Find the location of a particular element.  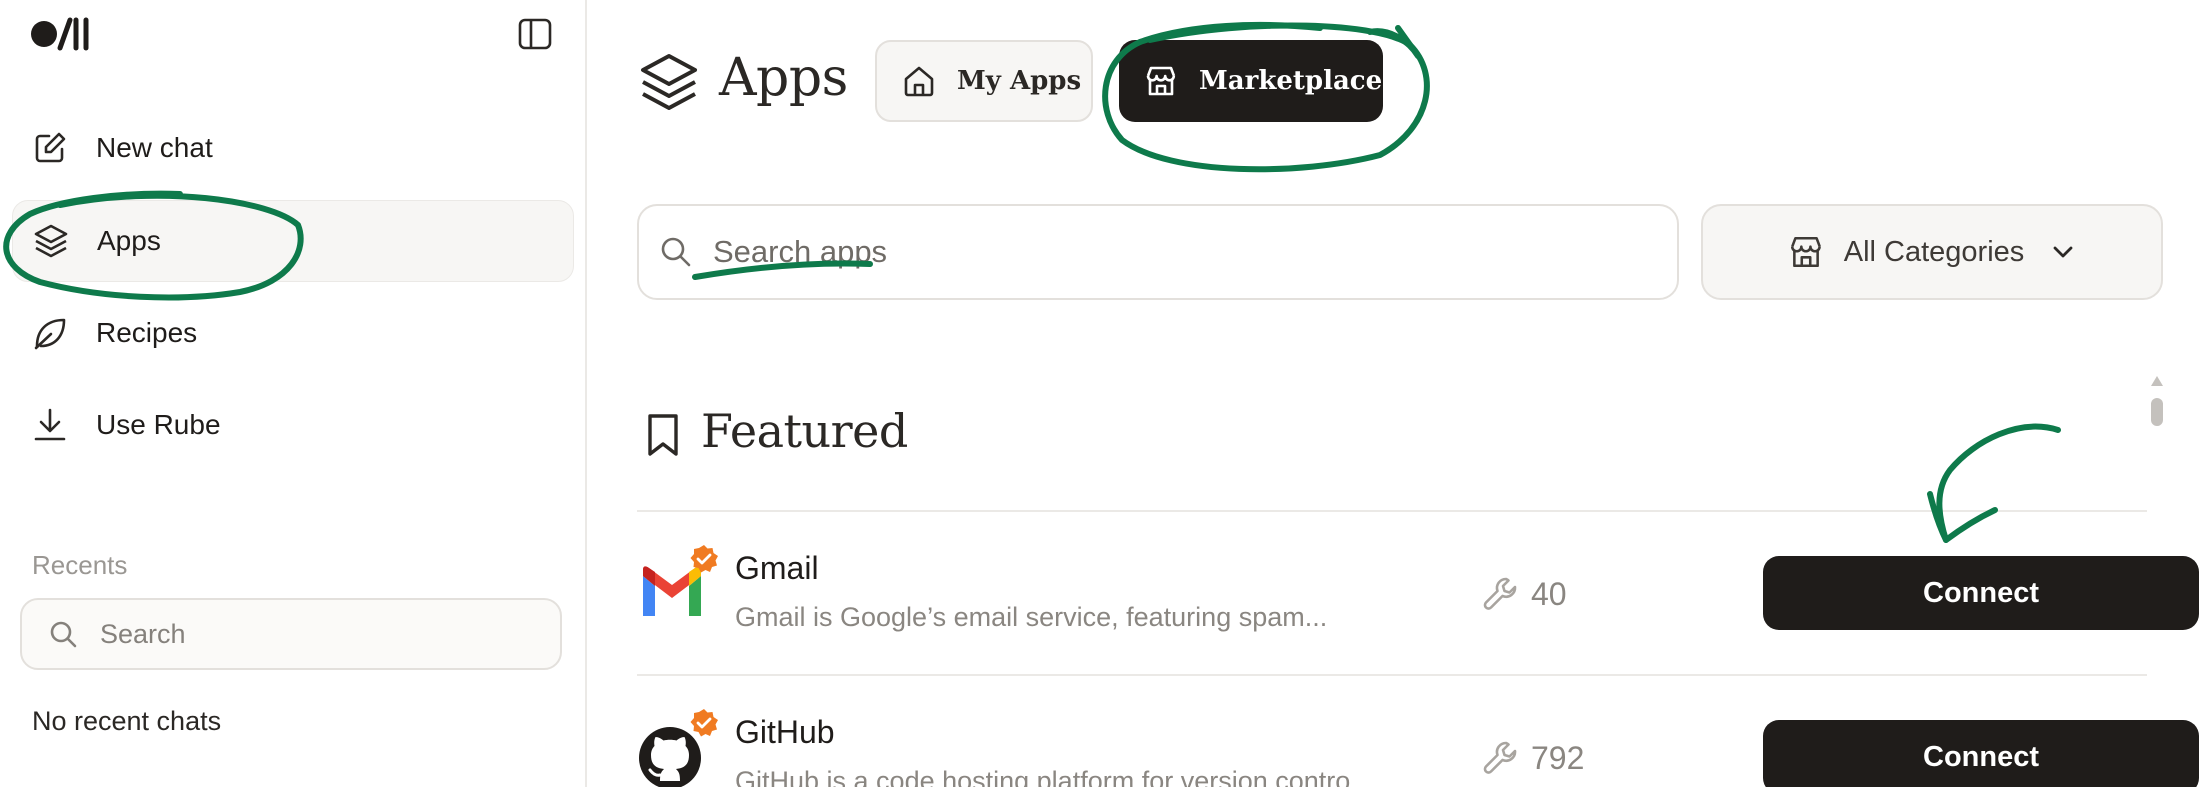

sidebar-item-label: Apps is located at coordinates (129, 240).